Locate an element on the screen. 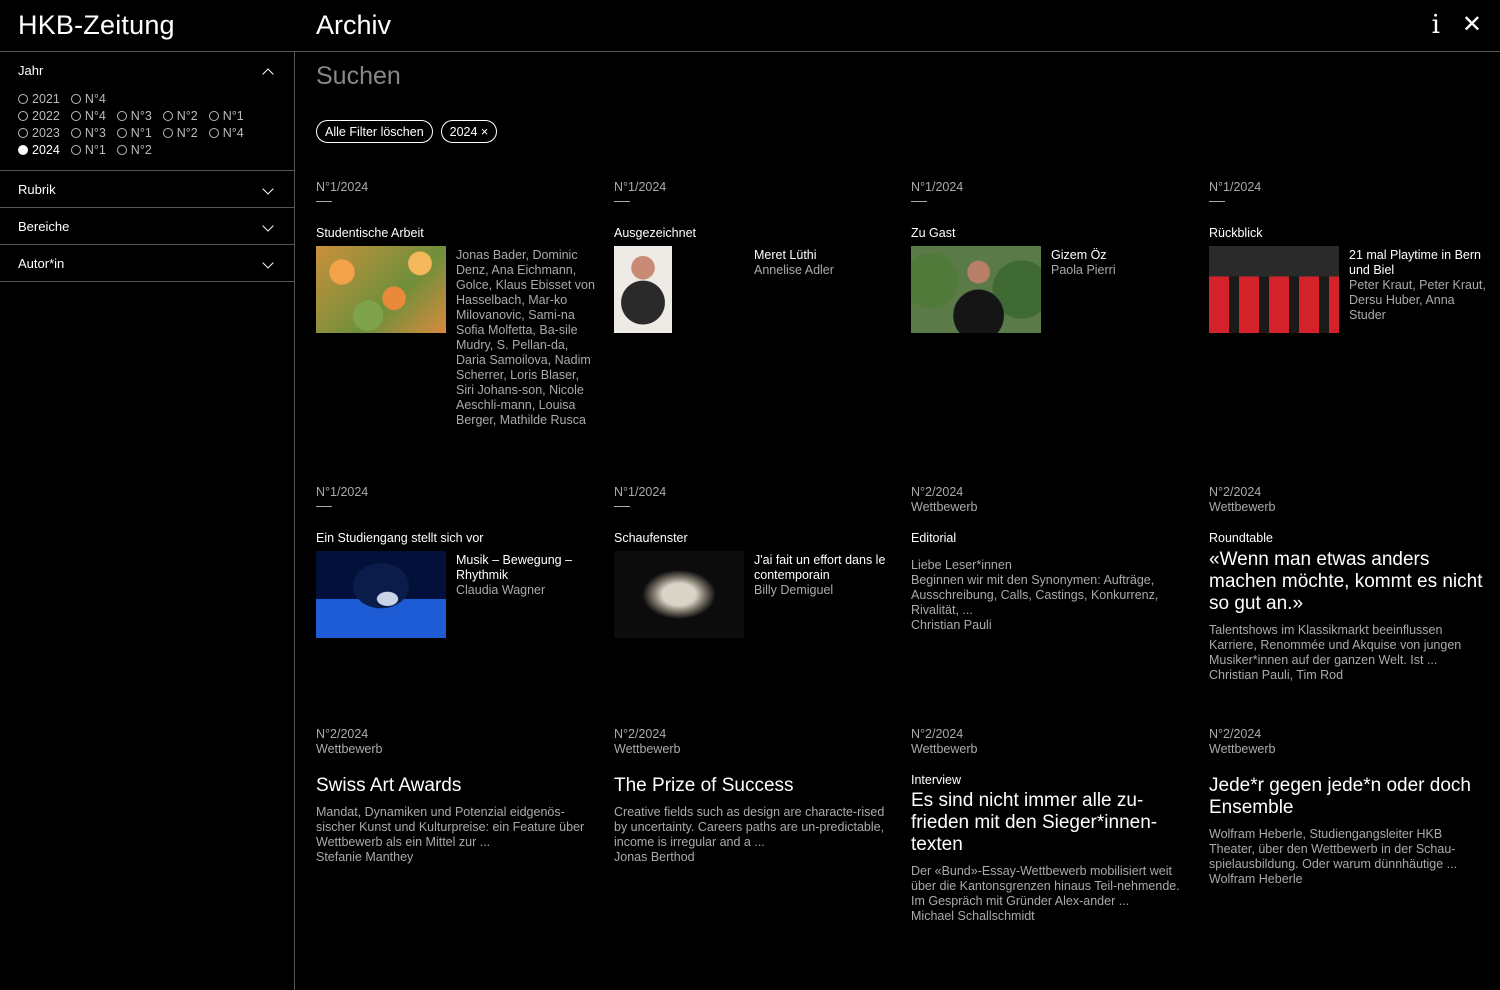  top-bar: HKB-Zeitung Archiv i ✕ is located at coordinates (750, 26).